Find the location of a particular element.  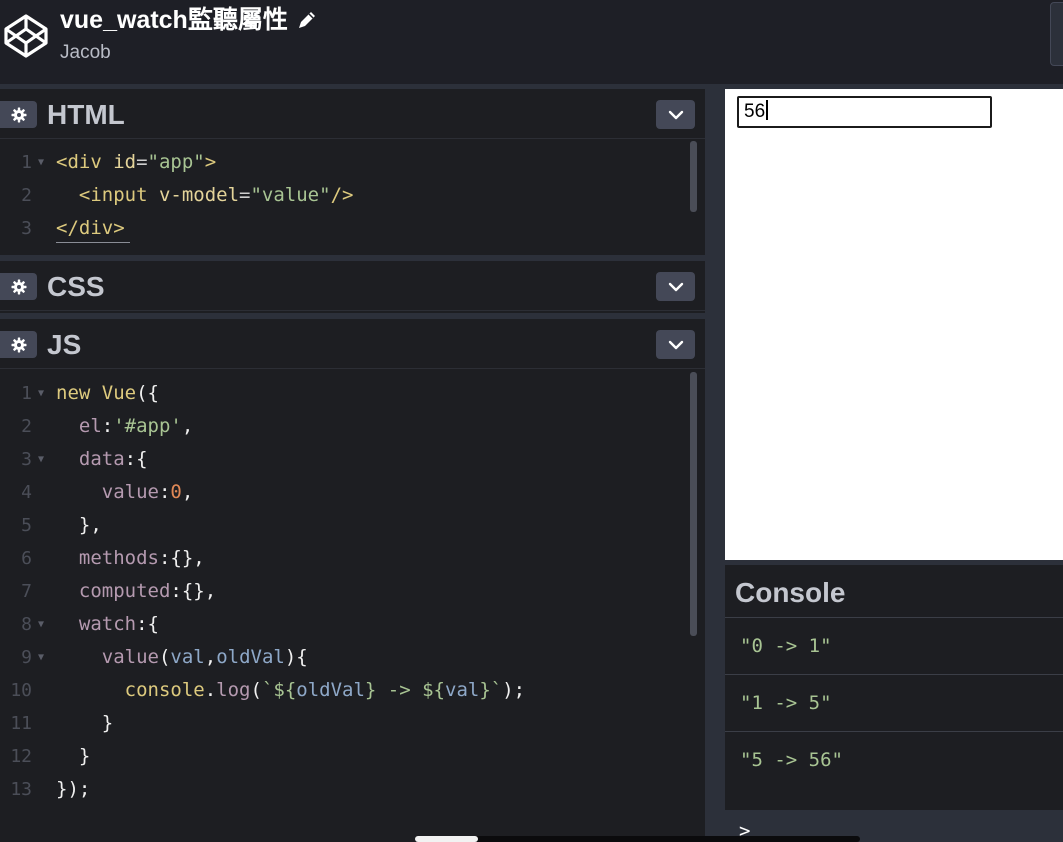

title-row: vue_watch監聽屬性 is located at coordinates (189, 20).